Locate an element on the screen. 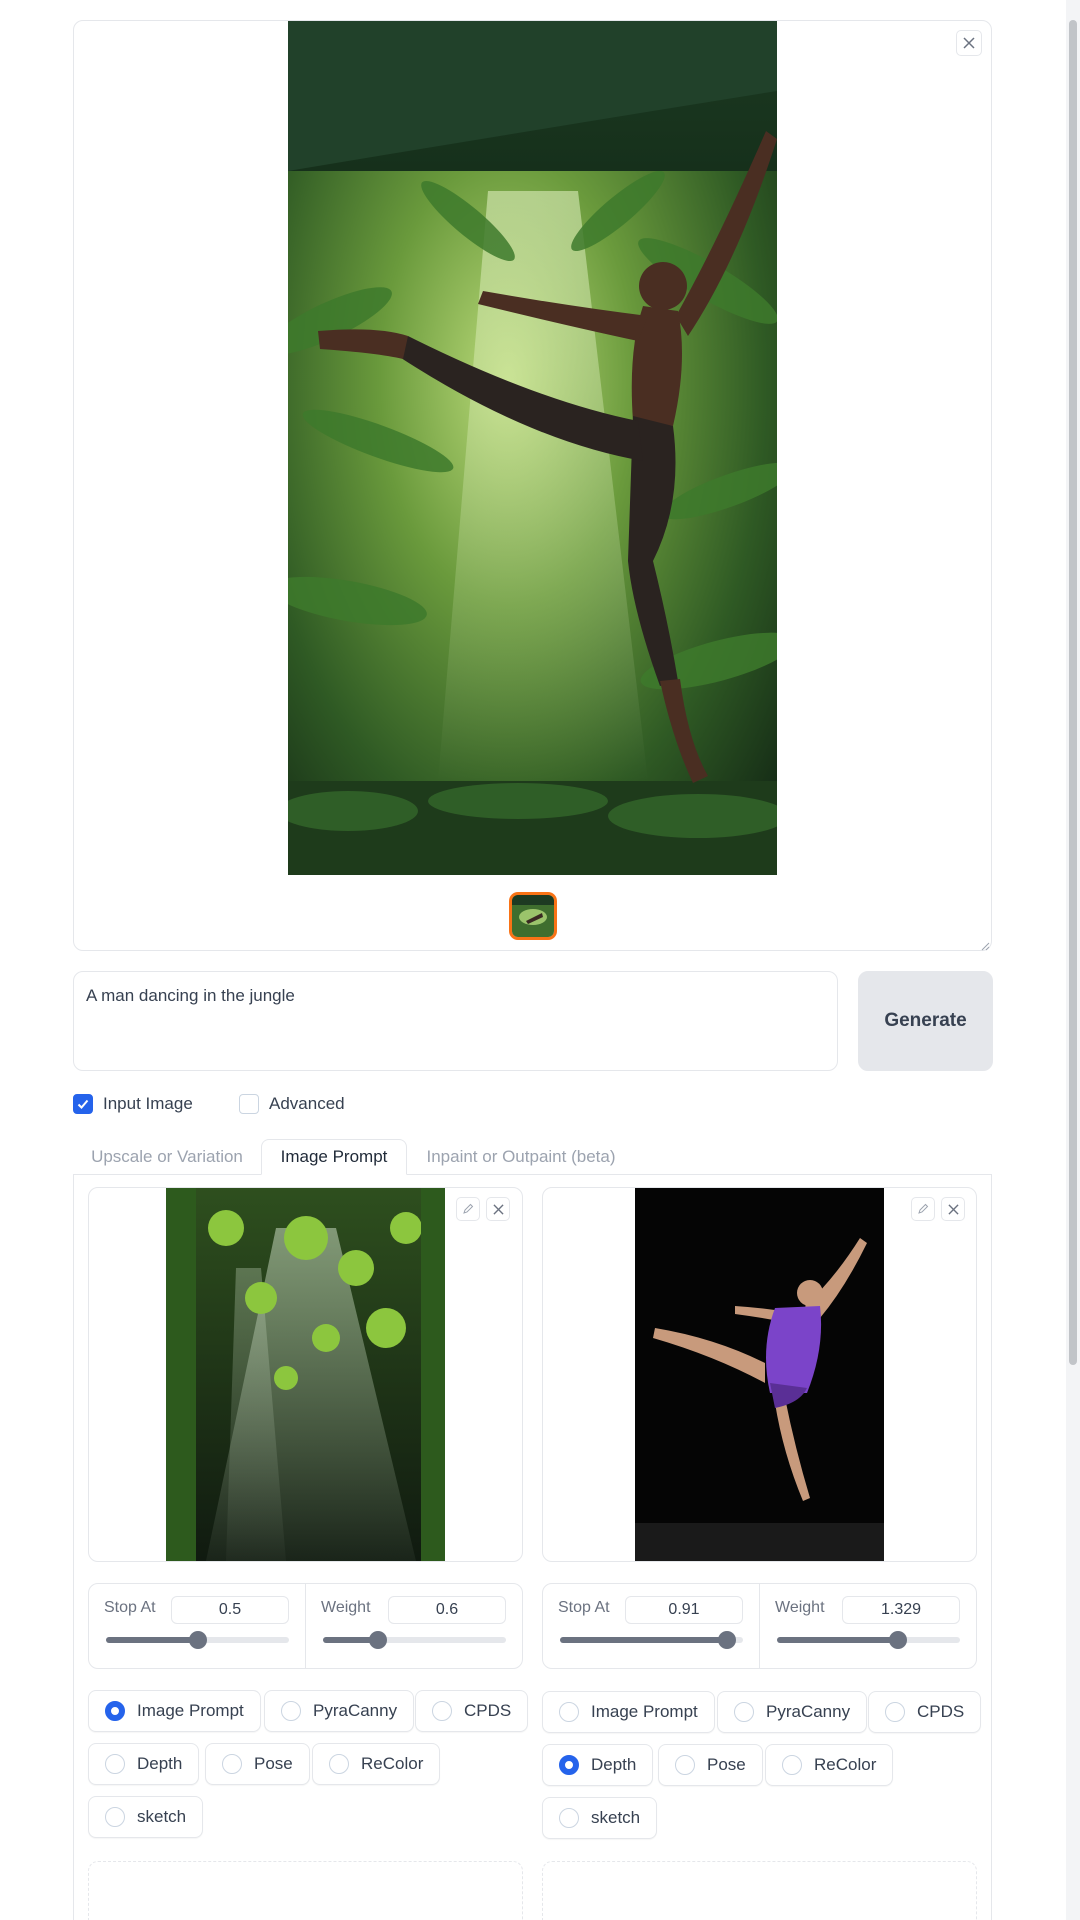  advanced-checkbox: Advanced is located at coordinates (292, 1104).